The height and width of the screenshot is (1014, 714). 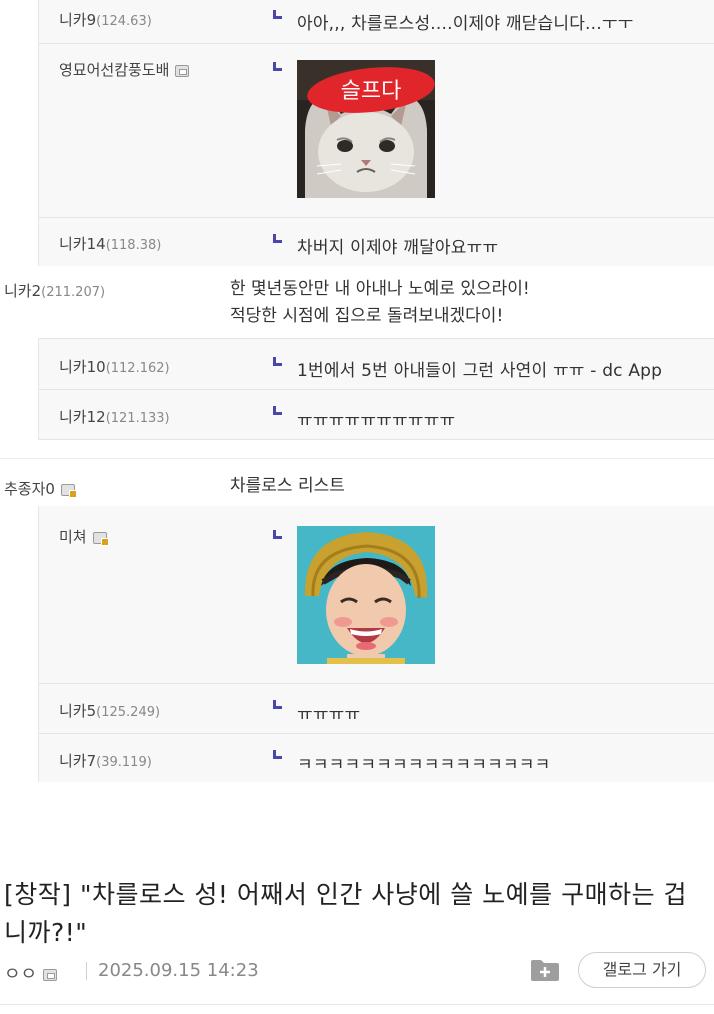 I want to click on reply-nickname: 니카9(124.63), so click(x=105, y=19).